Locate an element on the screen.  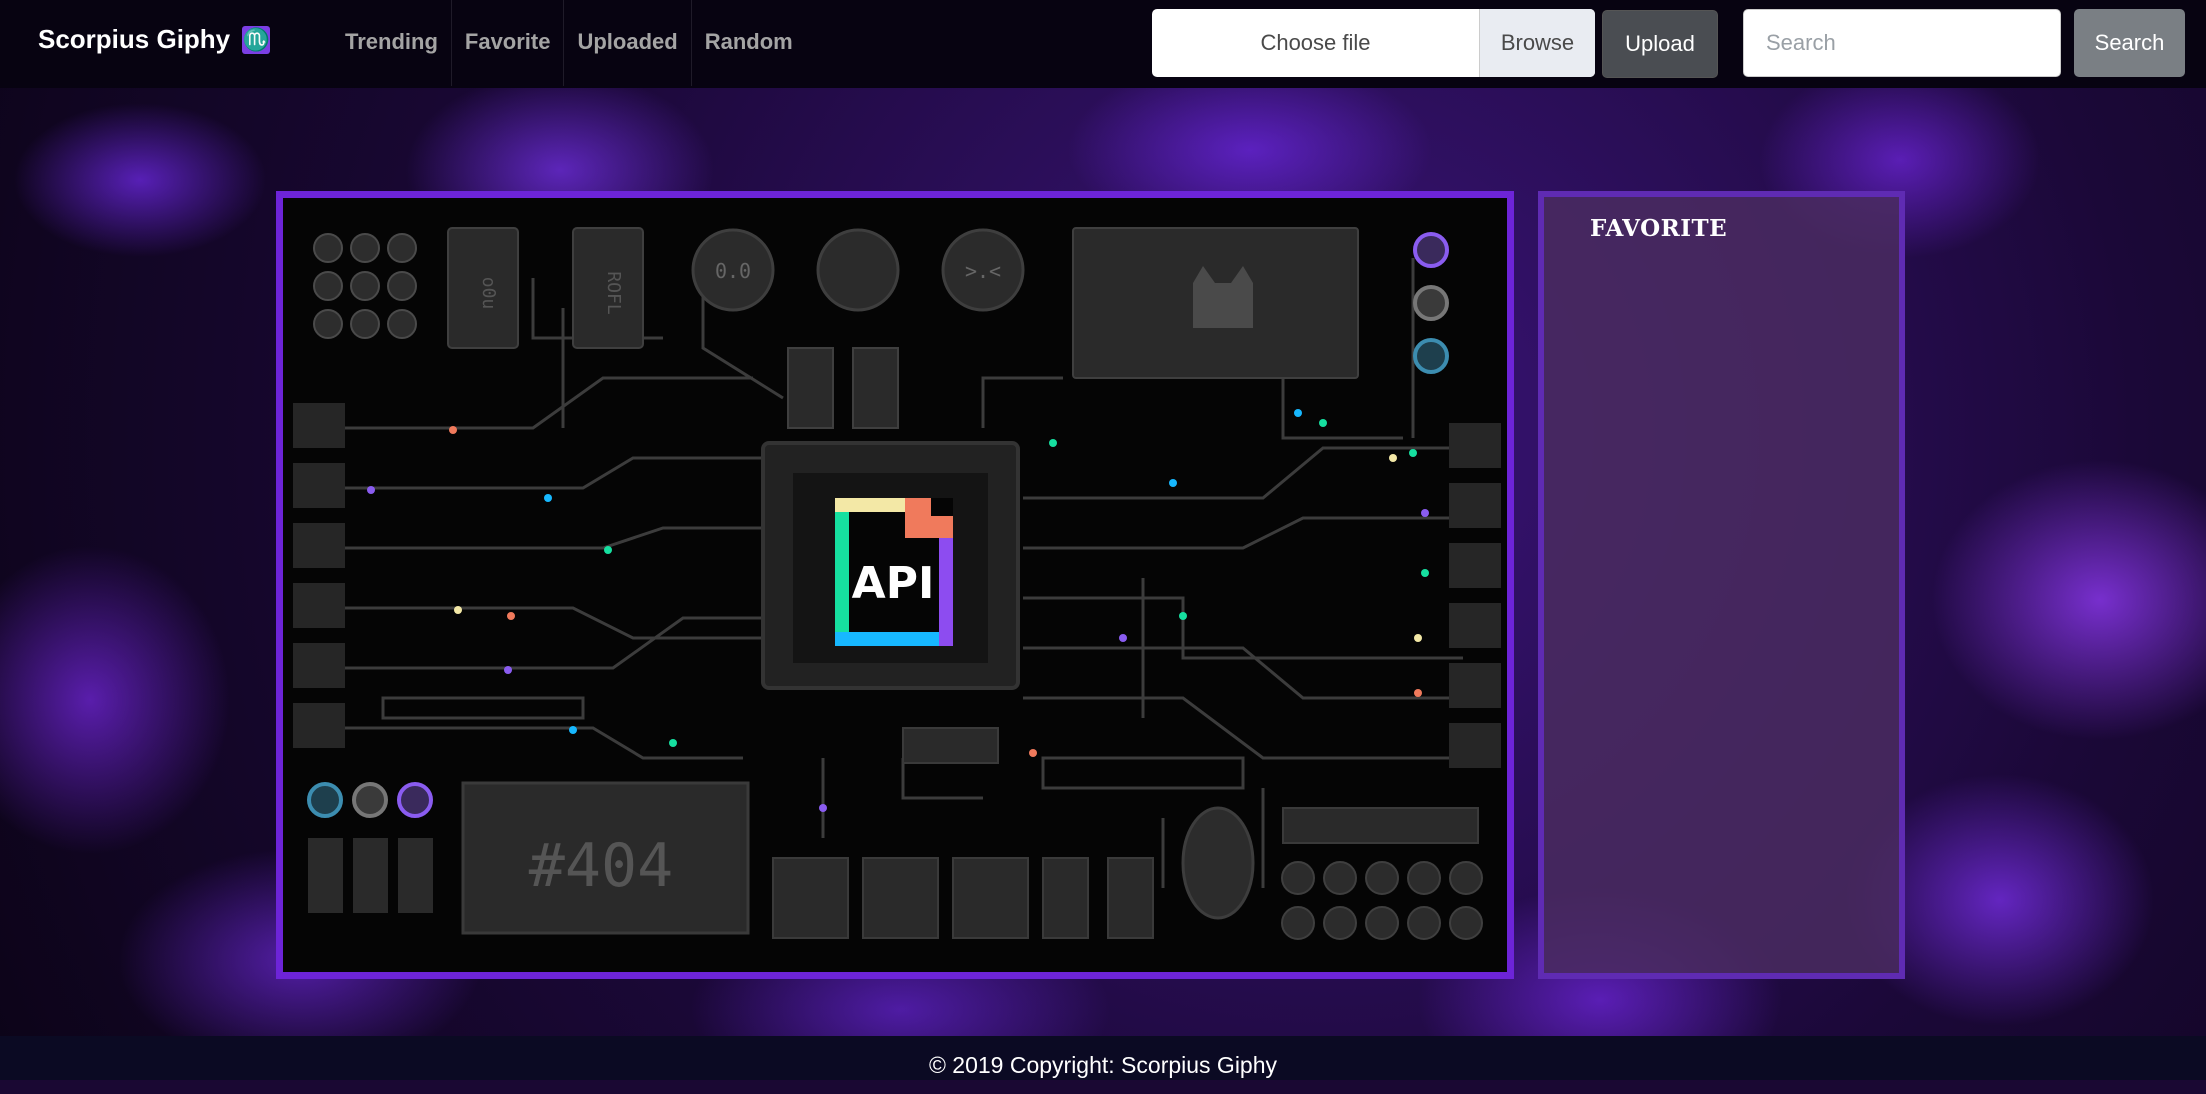
svg-text: 0.0 is located at coordinates (733, 271).